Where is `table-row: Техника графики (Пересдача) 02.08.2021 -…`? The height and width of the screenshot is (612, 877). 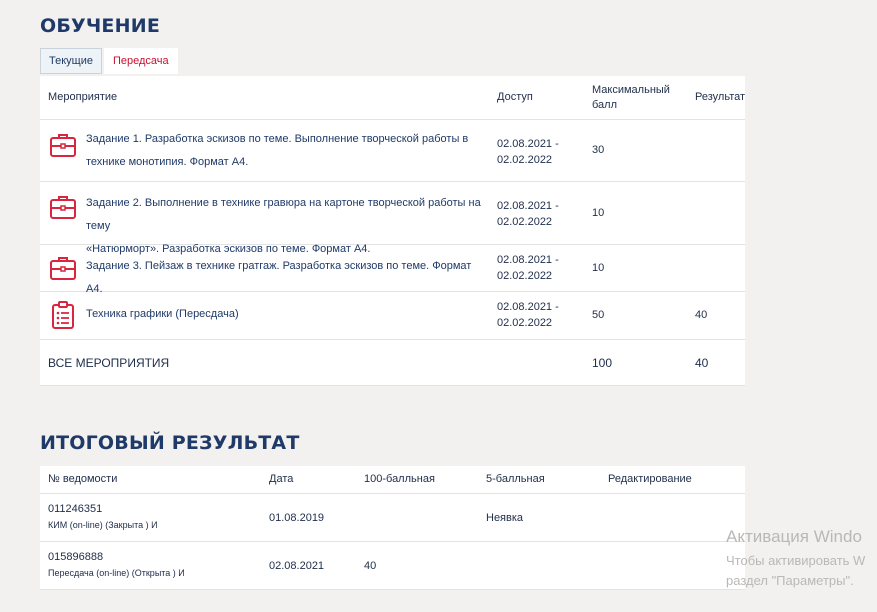
table-row: Техника графики (Пересдача) 02.08.2021 -… is located at coordinates (392, 316).